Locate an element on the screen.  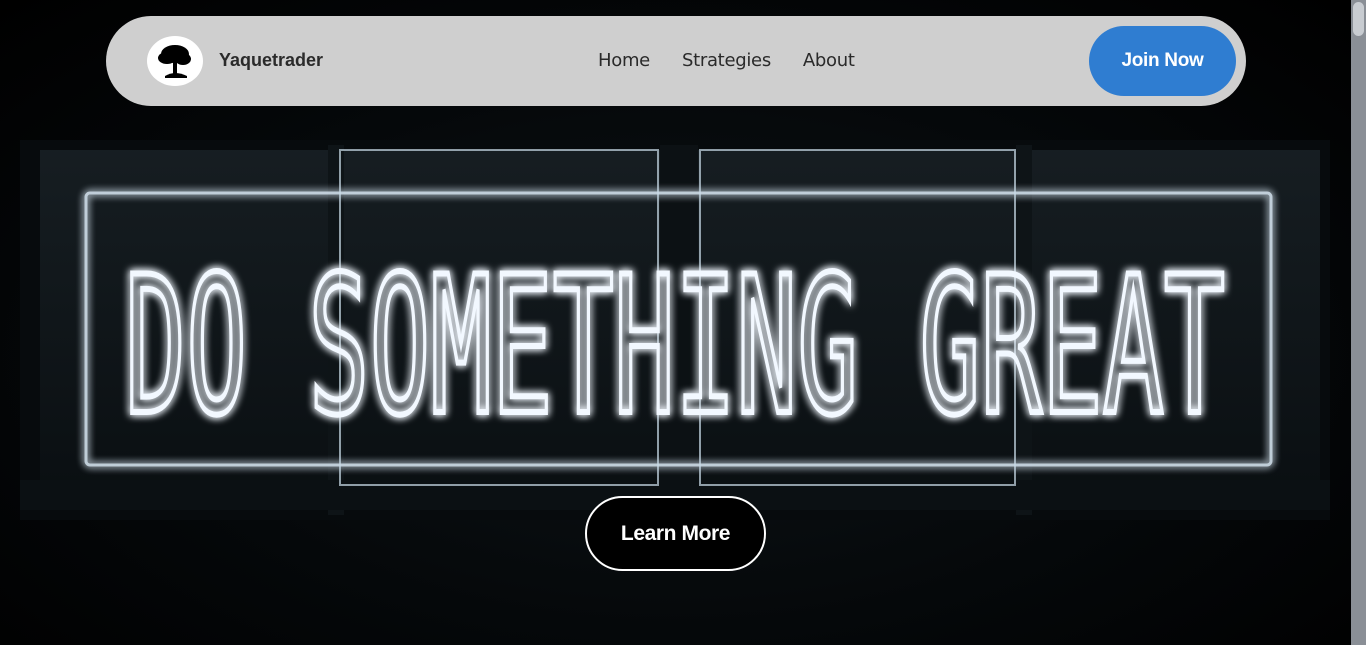
join-now-button: Join Now is located at coordinates (1162, 61).